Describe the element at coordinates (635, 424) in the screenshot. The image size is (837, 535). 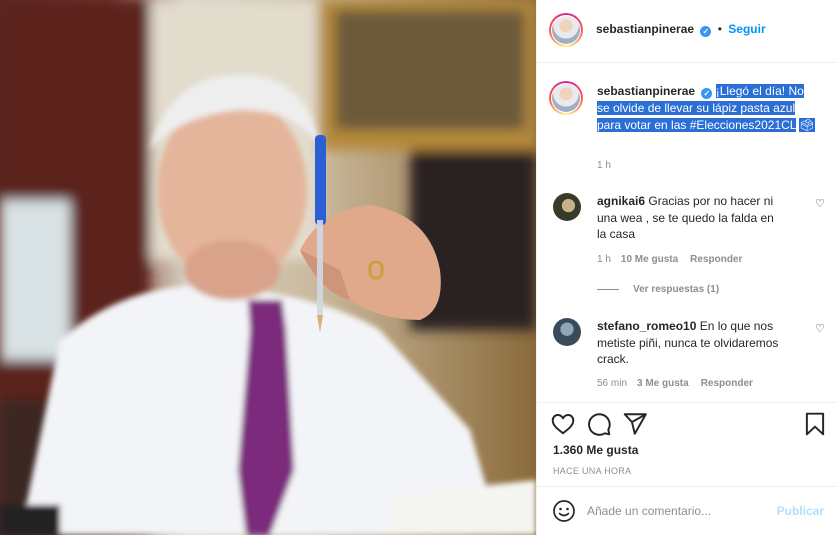
I see `paper-plane-icon` at that location.